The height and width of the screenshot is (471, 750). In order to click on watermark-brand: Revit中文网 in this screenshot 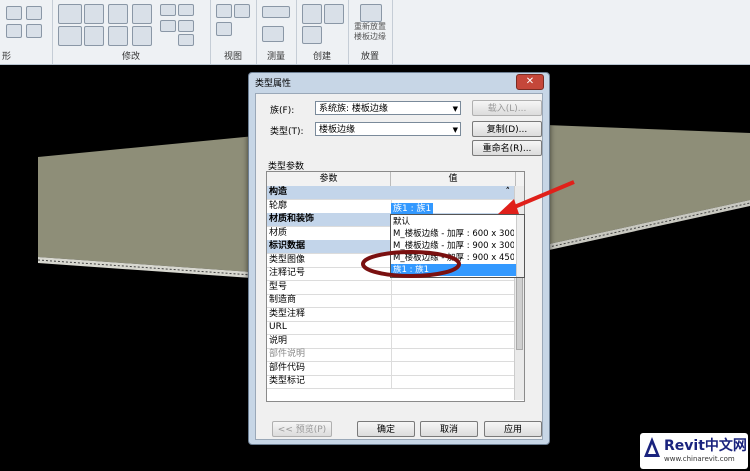, I will do `click(705, 446)`.